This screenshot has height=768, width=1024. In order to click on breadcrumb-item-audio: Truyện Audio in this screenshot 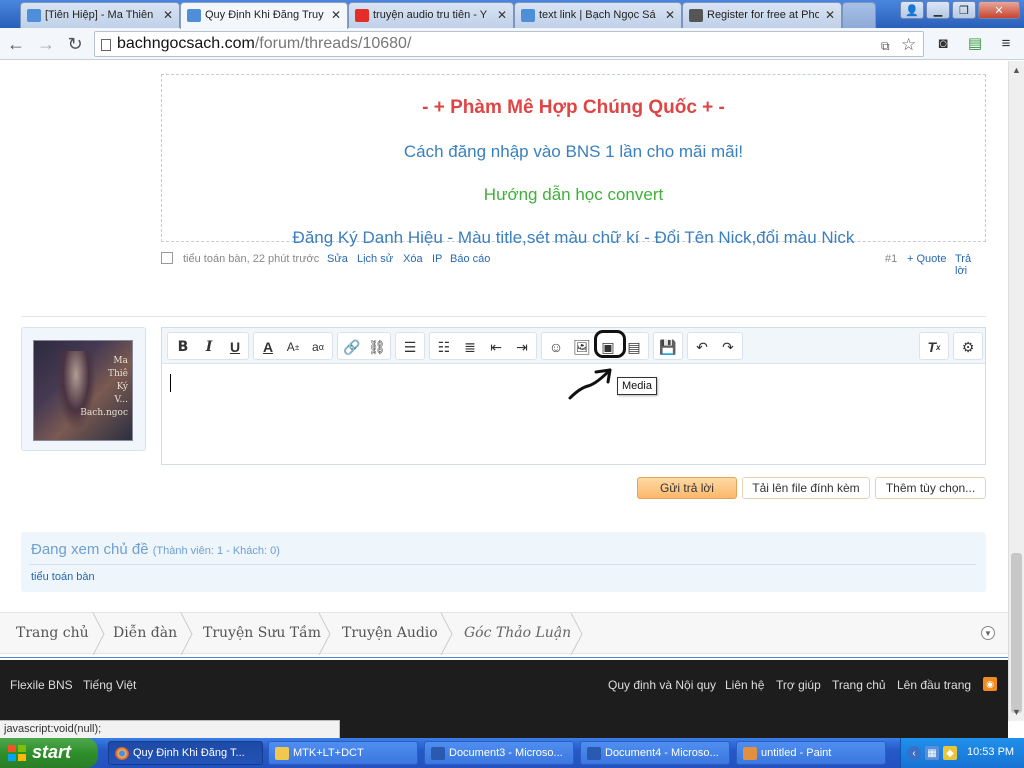, I will do `click(390, 633)`.